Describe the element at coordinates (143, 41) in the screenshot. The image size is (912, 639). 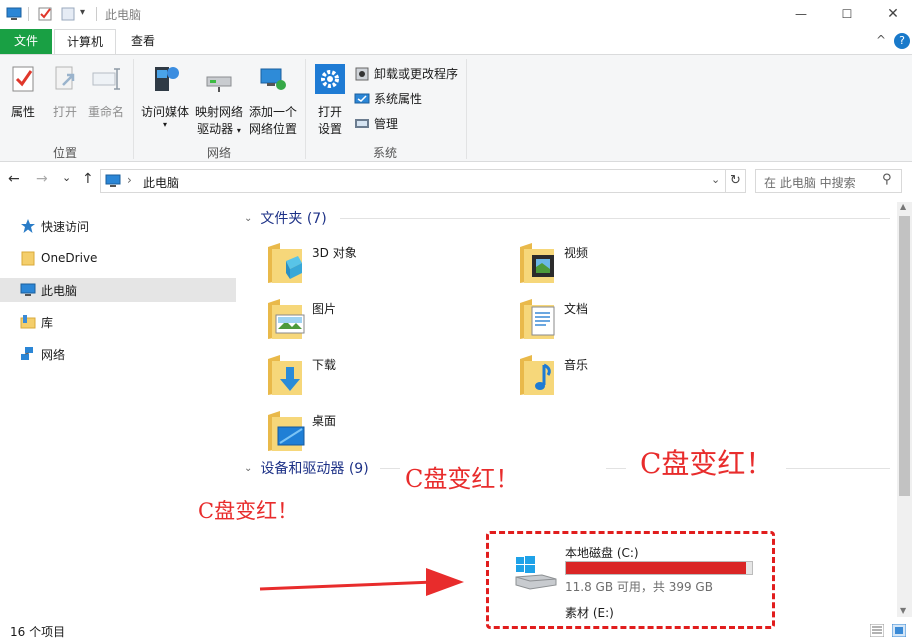
I see `tab-view: 查看` at that location.